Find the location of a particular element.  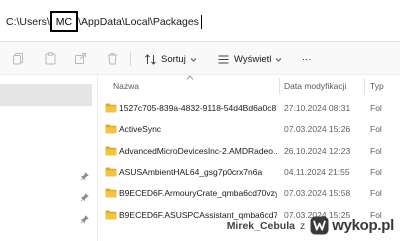

more-options-icon: ··· is located at coordinates (307, 59).